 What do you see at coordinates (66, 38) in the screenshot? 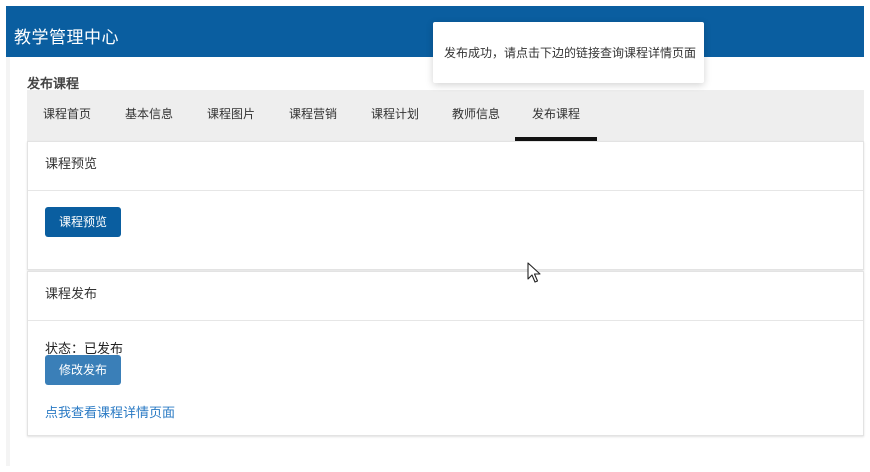
I see `app-title: 教学管理中心` at bounding box center [66, 38].